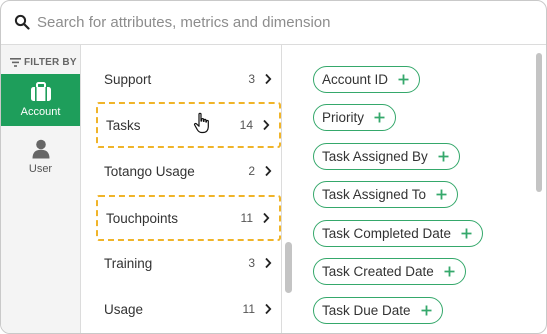 The height and width of the screenshot is (334, 547). I want to click on category-label: Usage, so click(124, 309).